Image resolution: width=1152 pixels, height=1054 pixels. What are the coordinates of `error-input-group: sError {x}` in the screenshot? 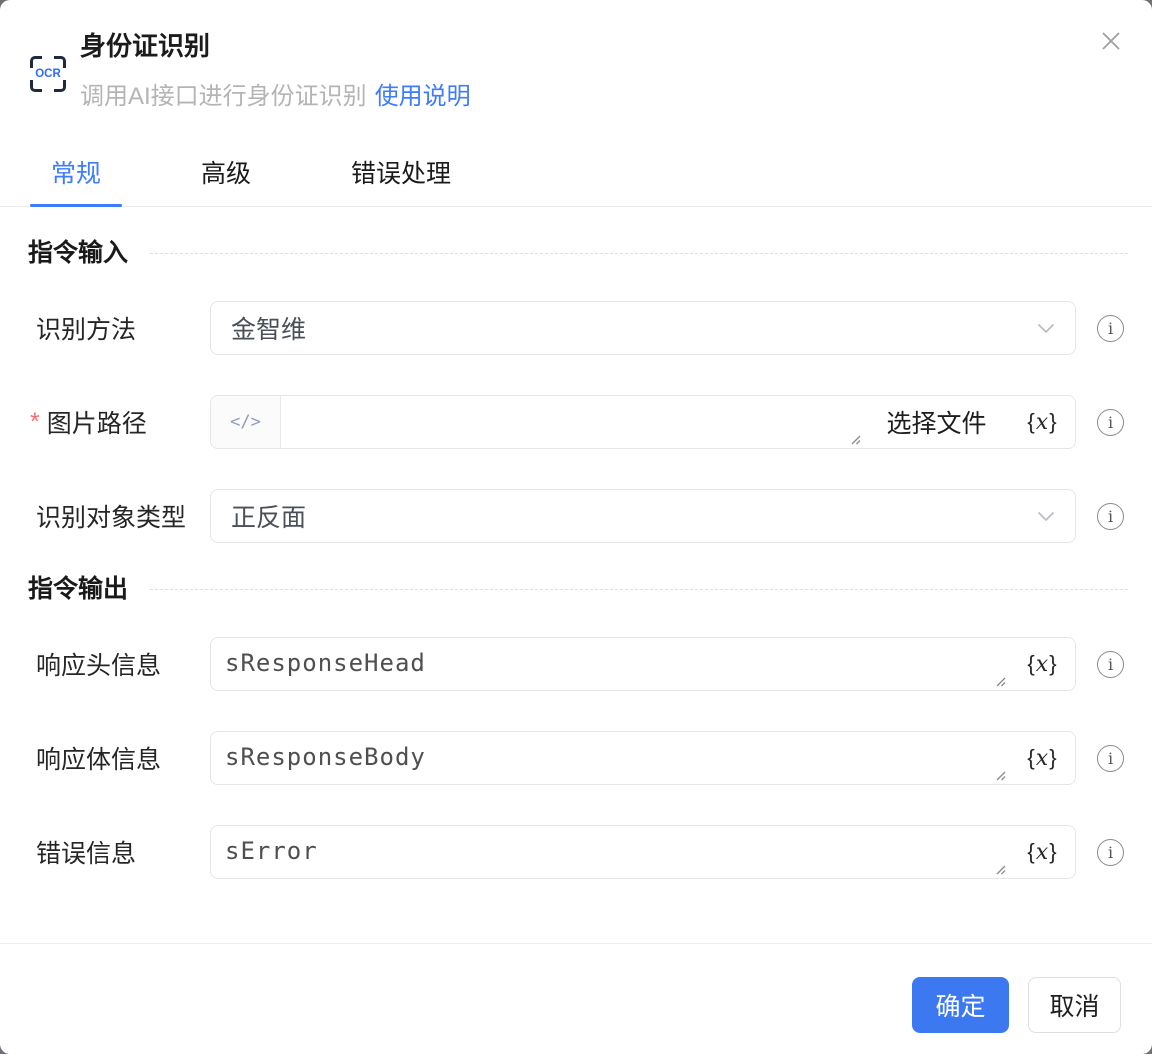 It's located at (643, 852).